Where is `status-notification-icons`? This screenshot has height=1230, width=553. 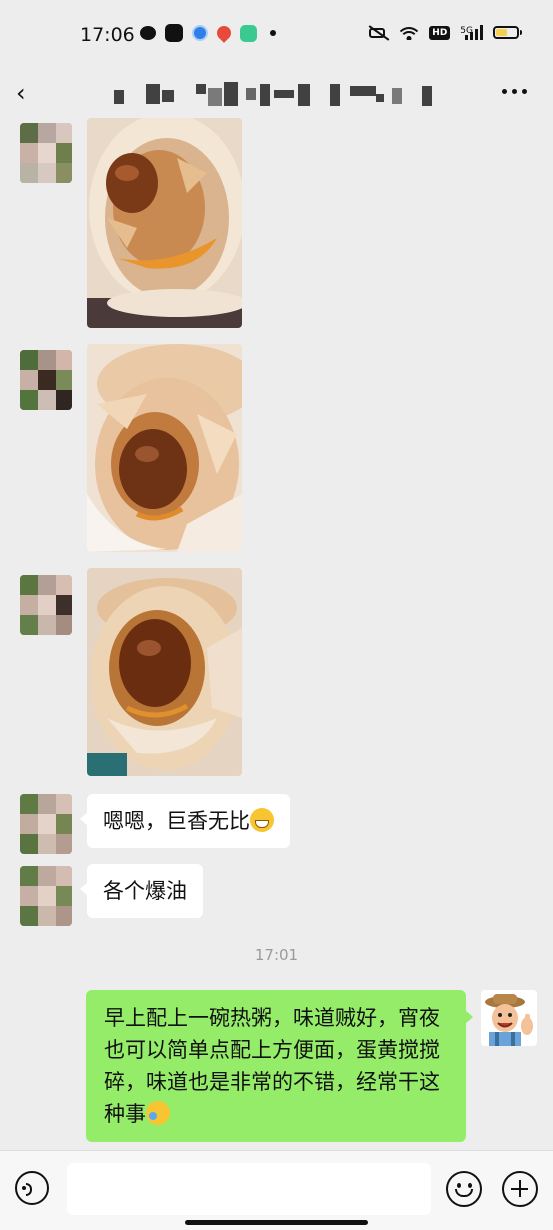 status-notification-icons is located at coordinates (208, 33).